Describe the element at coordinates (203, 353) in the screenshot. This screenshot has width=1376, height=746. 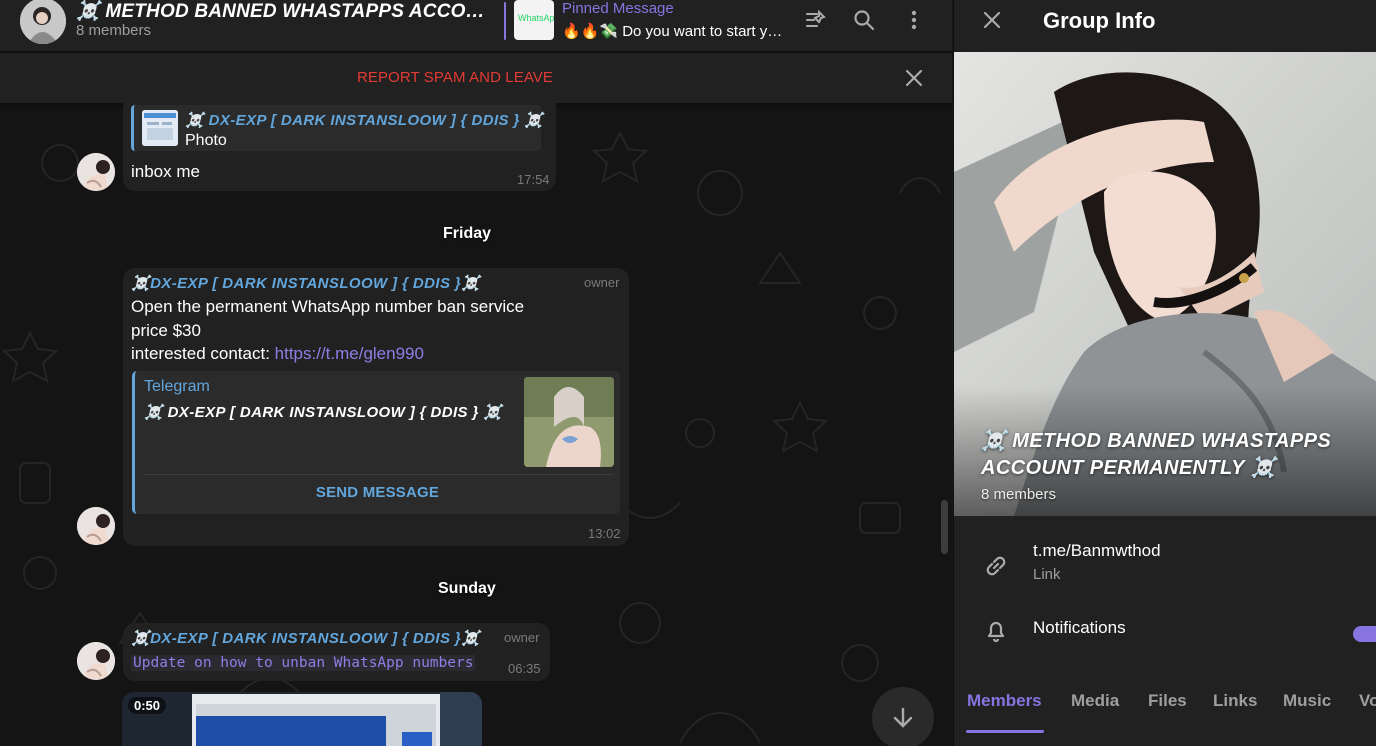
I see `message-text-prefix: interested contact:` at that location.